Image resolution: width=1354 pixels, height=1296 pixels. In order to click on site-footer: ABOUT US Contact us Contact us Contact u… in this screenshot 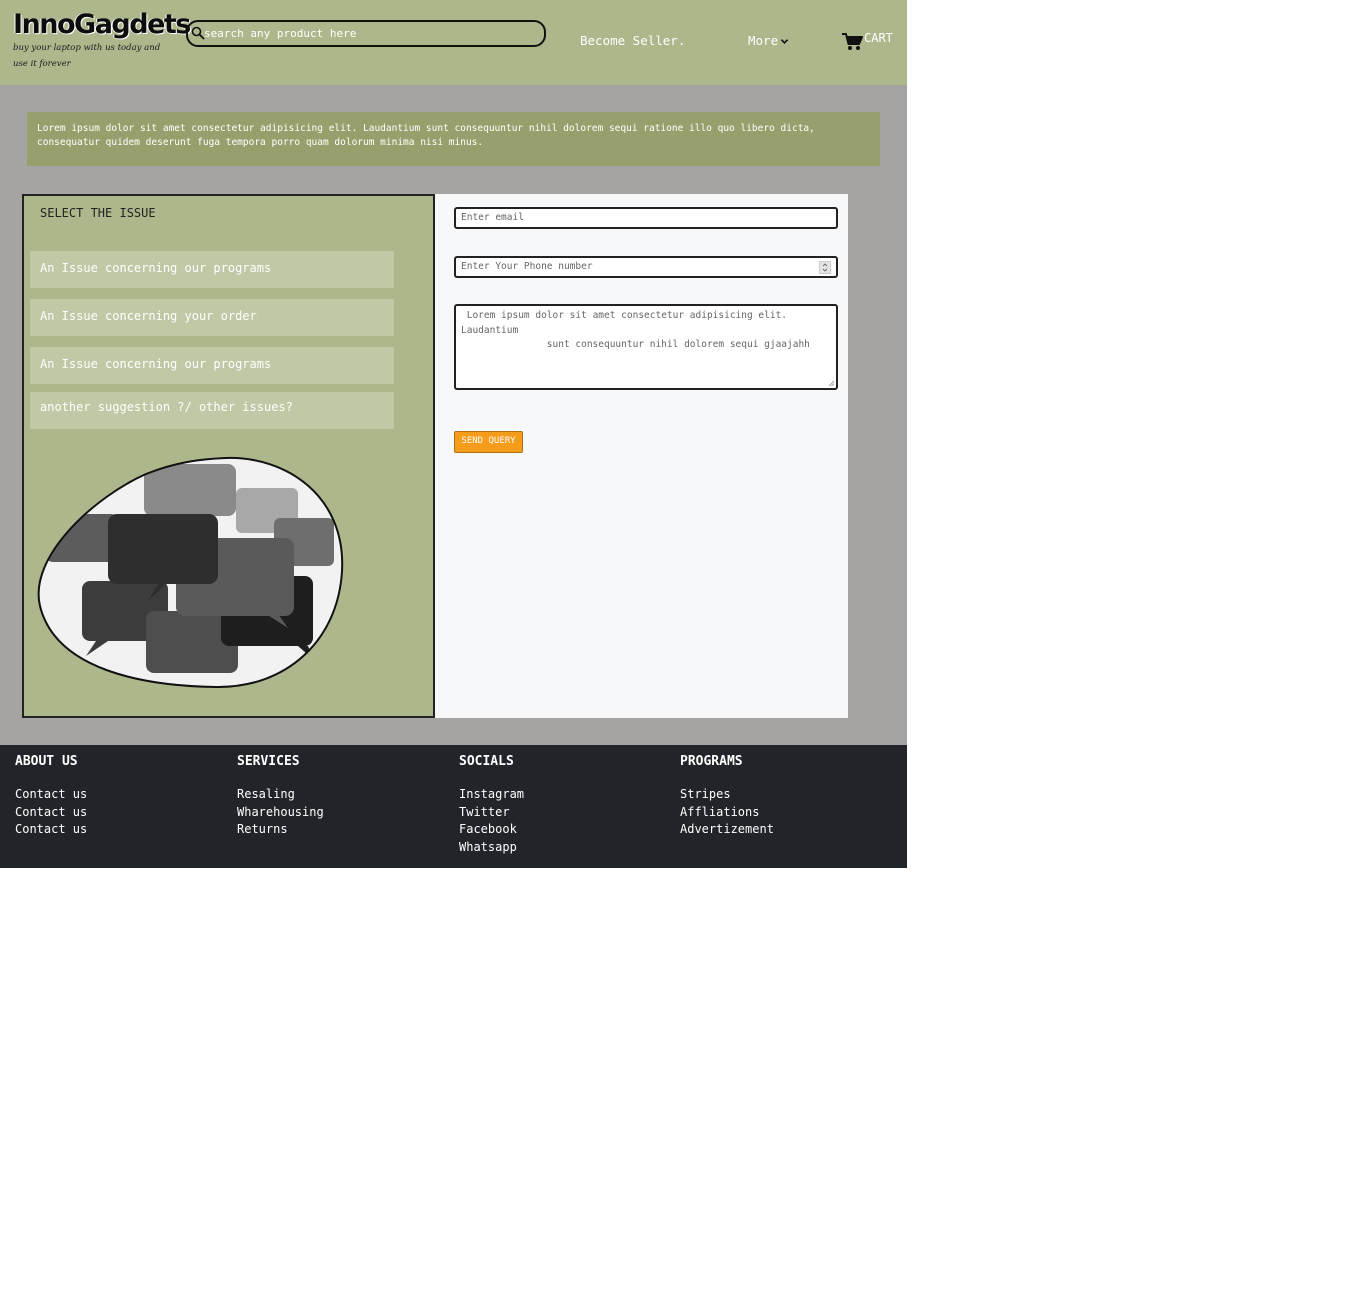, I will do `click(453, 806)`.